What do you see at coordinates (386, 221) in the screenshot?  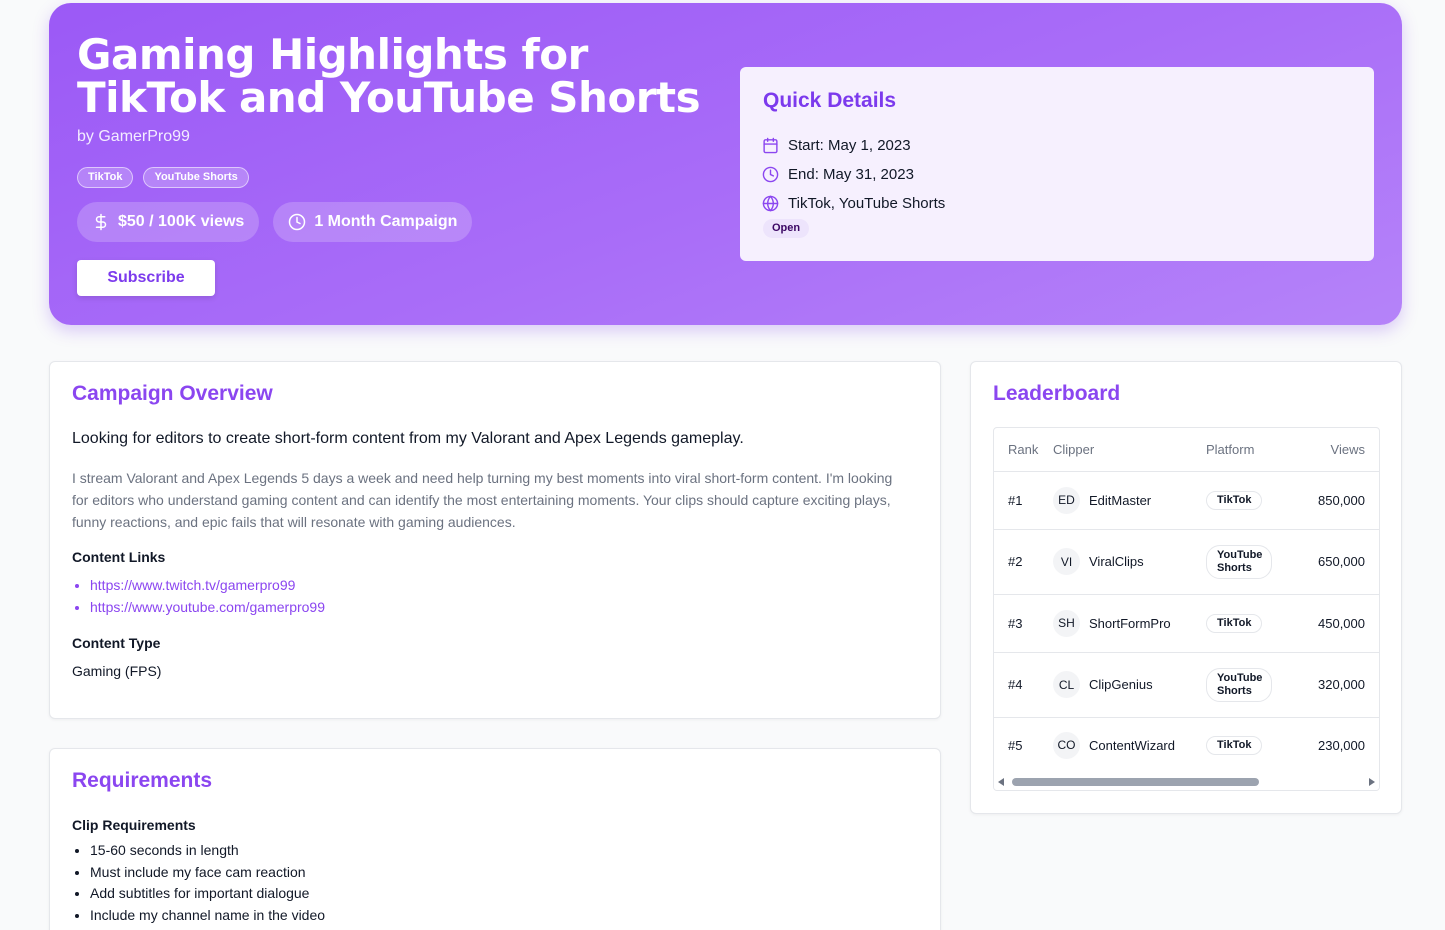 I see `duration-text: 1 Month Campaign` at bounding box center [386, 221].